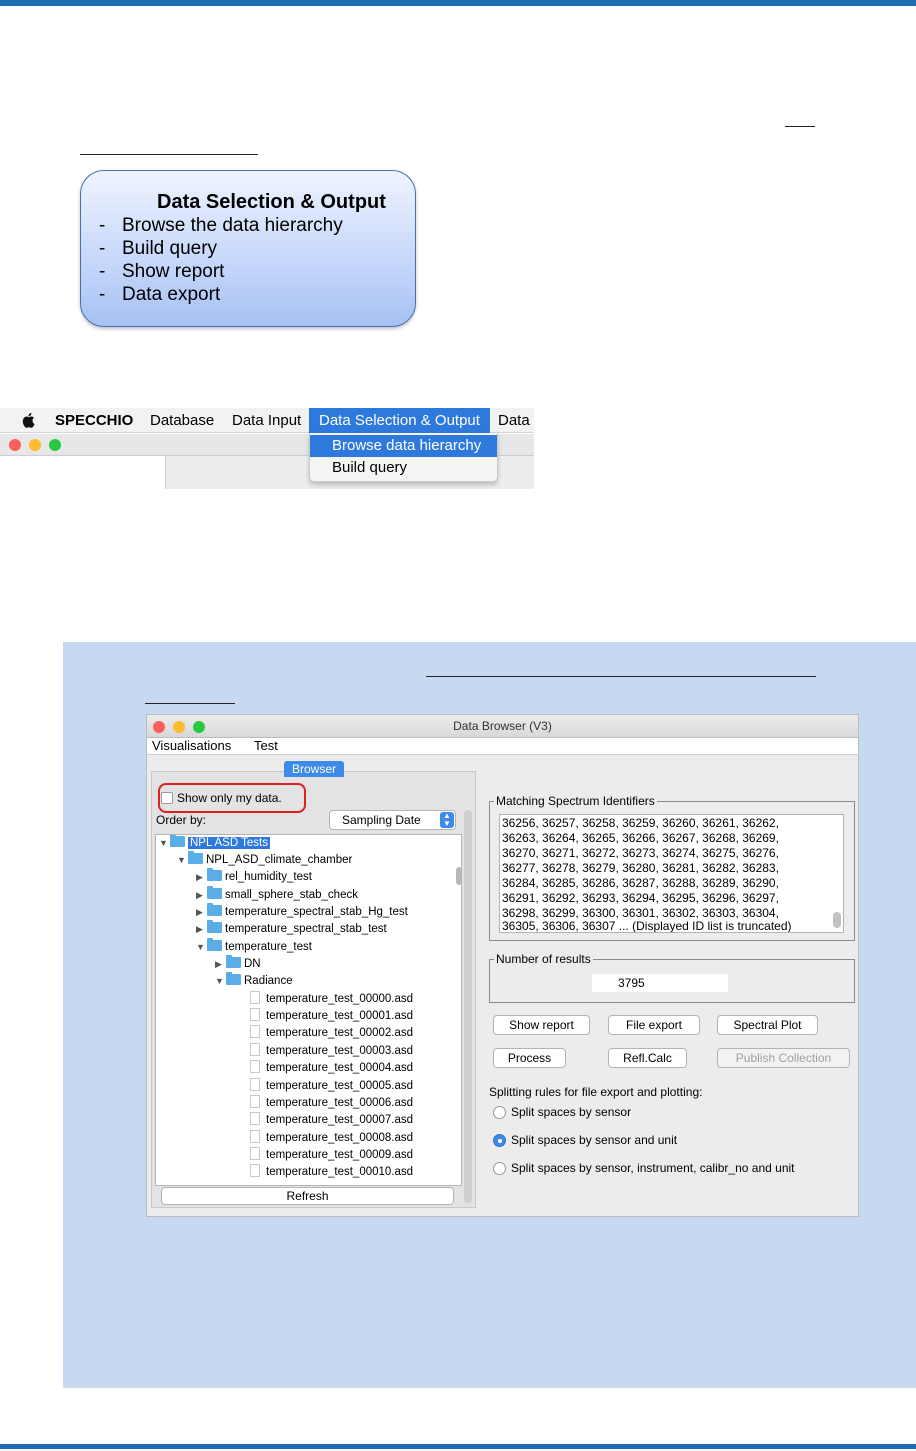 The height and width of the screenshot is (1451, 916). What do you see at coordinates (783, 1058) in the screenshot?
I see `publish-collection-button: Publish Collection` at bounding box center [783, 1058].